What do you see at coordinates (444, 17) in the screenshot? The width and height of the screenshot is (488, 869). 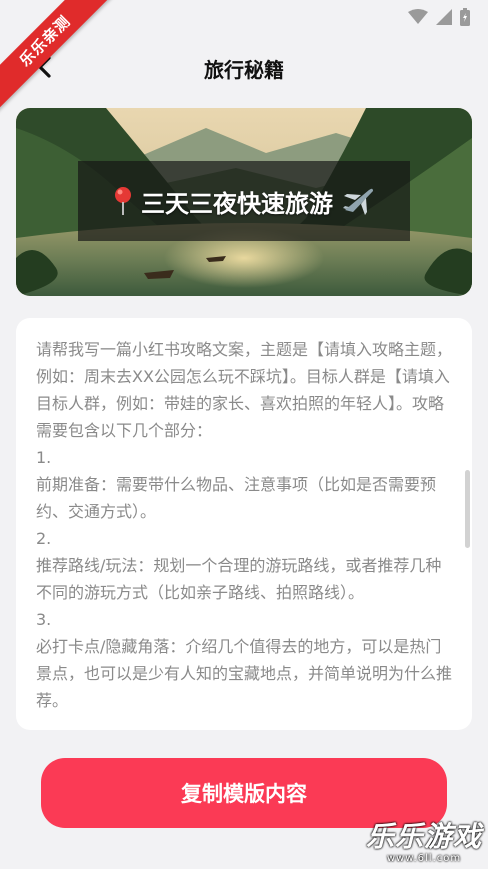 I see `signal-icon` at bounding box center [444, 17].